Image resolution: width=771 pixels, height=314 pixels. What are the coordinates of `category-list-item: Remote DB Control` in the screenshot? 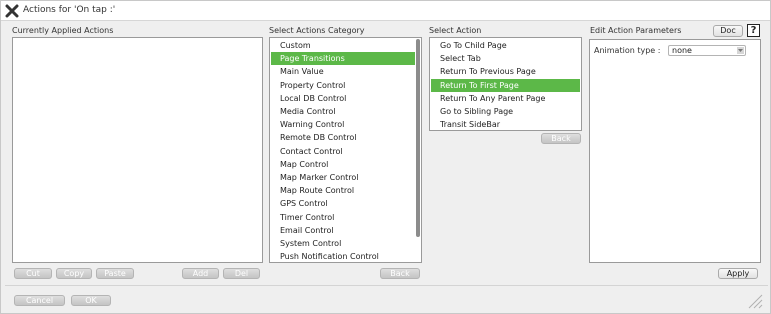 It's located at (343, 137).